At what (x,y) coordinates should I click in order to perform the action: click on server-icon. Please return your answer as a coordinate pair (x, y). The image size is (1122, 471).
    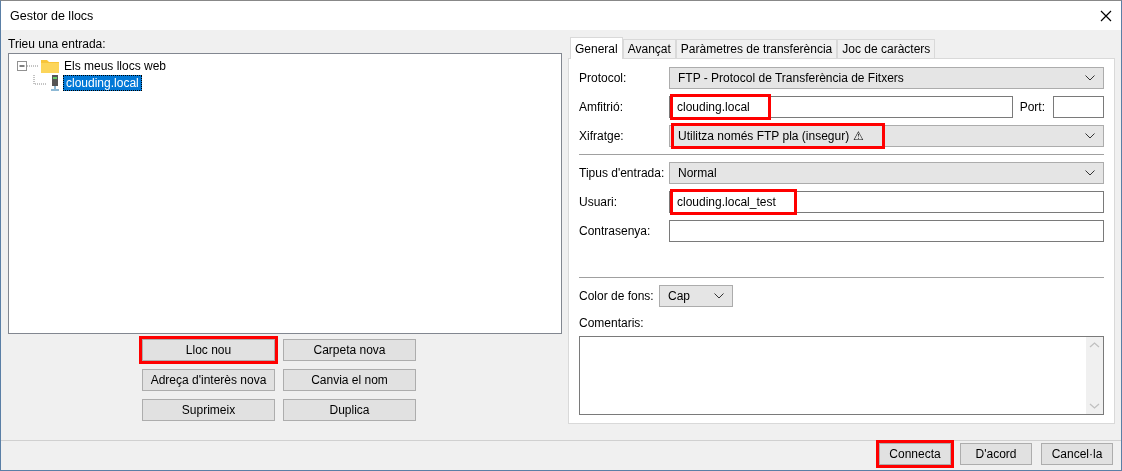
    Looking at the image, I should click on (55, 82).